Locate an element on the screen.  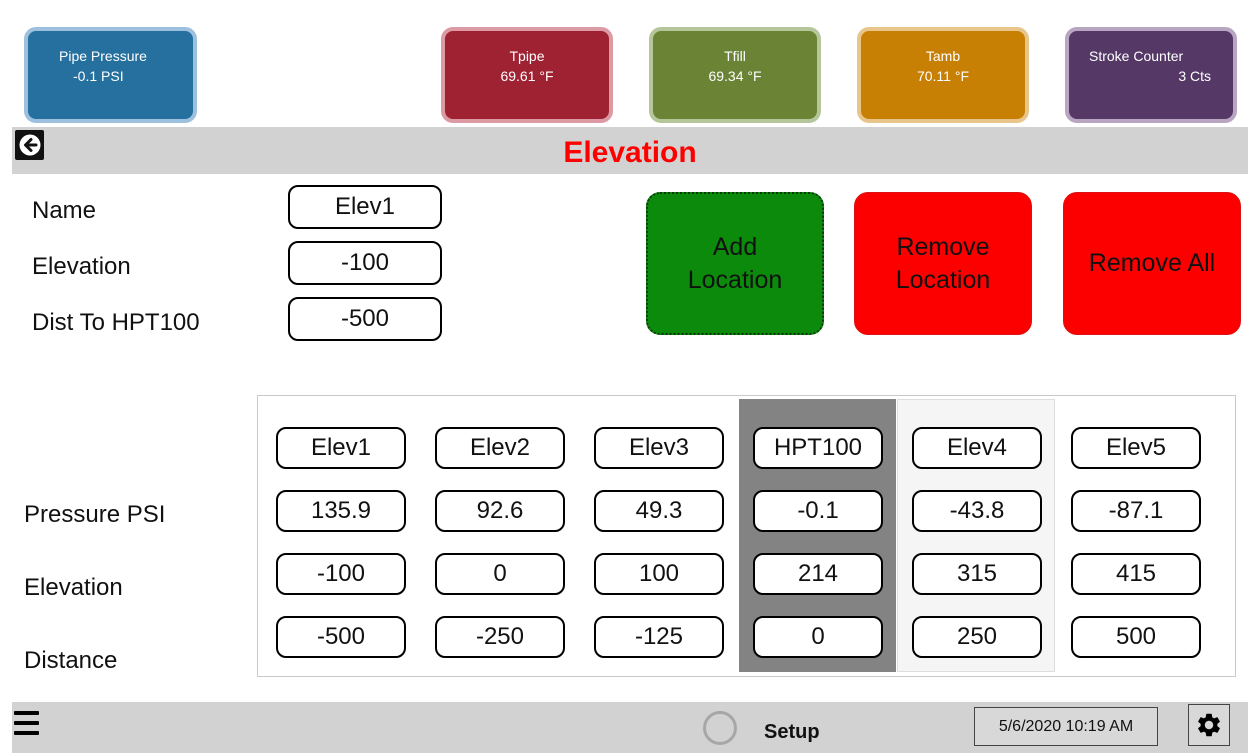
distance-cell: 250 is located at coordinates (977, 637).